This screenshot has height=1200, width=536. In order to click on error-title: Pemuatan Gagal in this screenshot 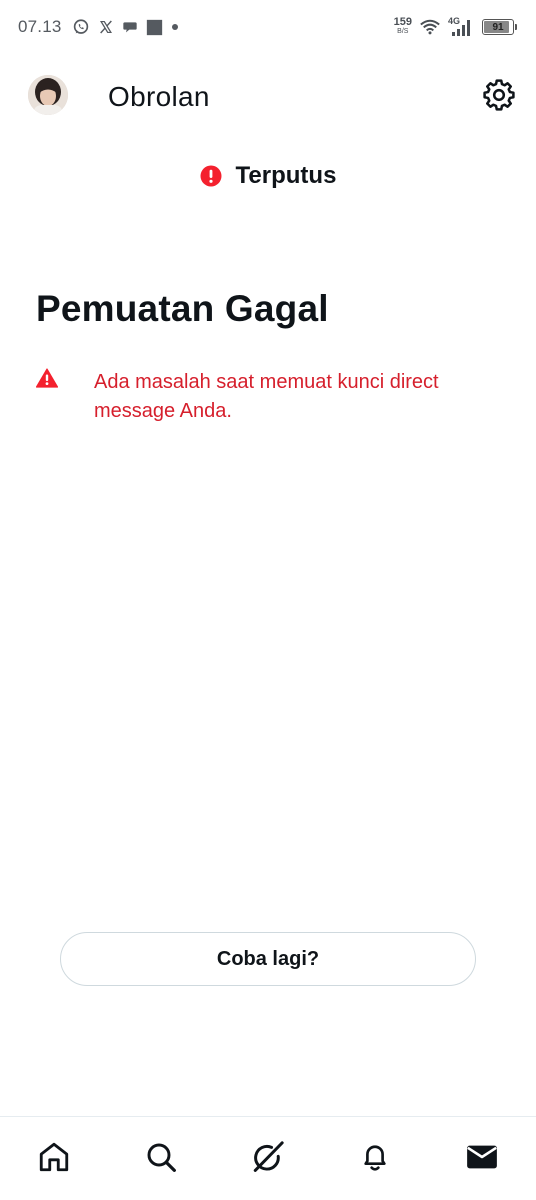, I will do `click(182, 308)`.